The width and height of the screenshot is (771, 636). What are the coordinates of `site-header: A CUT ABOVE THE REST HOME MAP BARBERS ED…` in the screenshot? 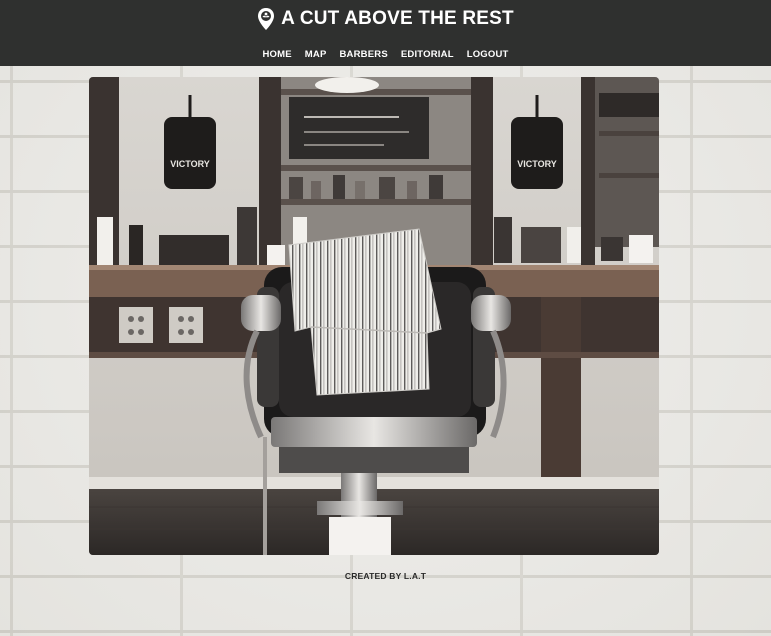 It's located at (385, 33).